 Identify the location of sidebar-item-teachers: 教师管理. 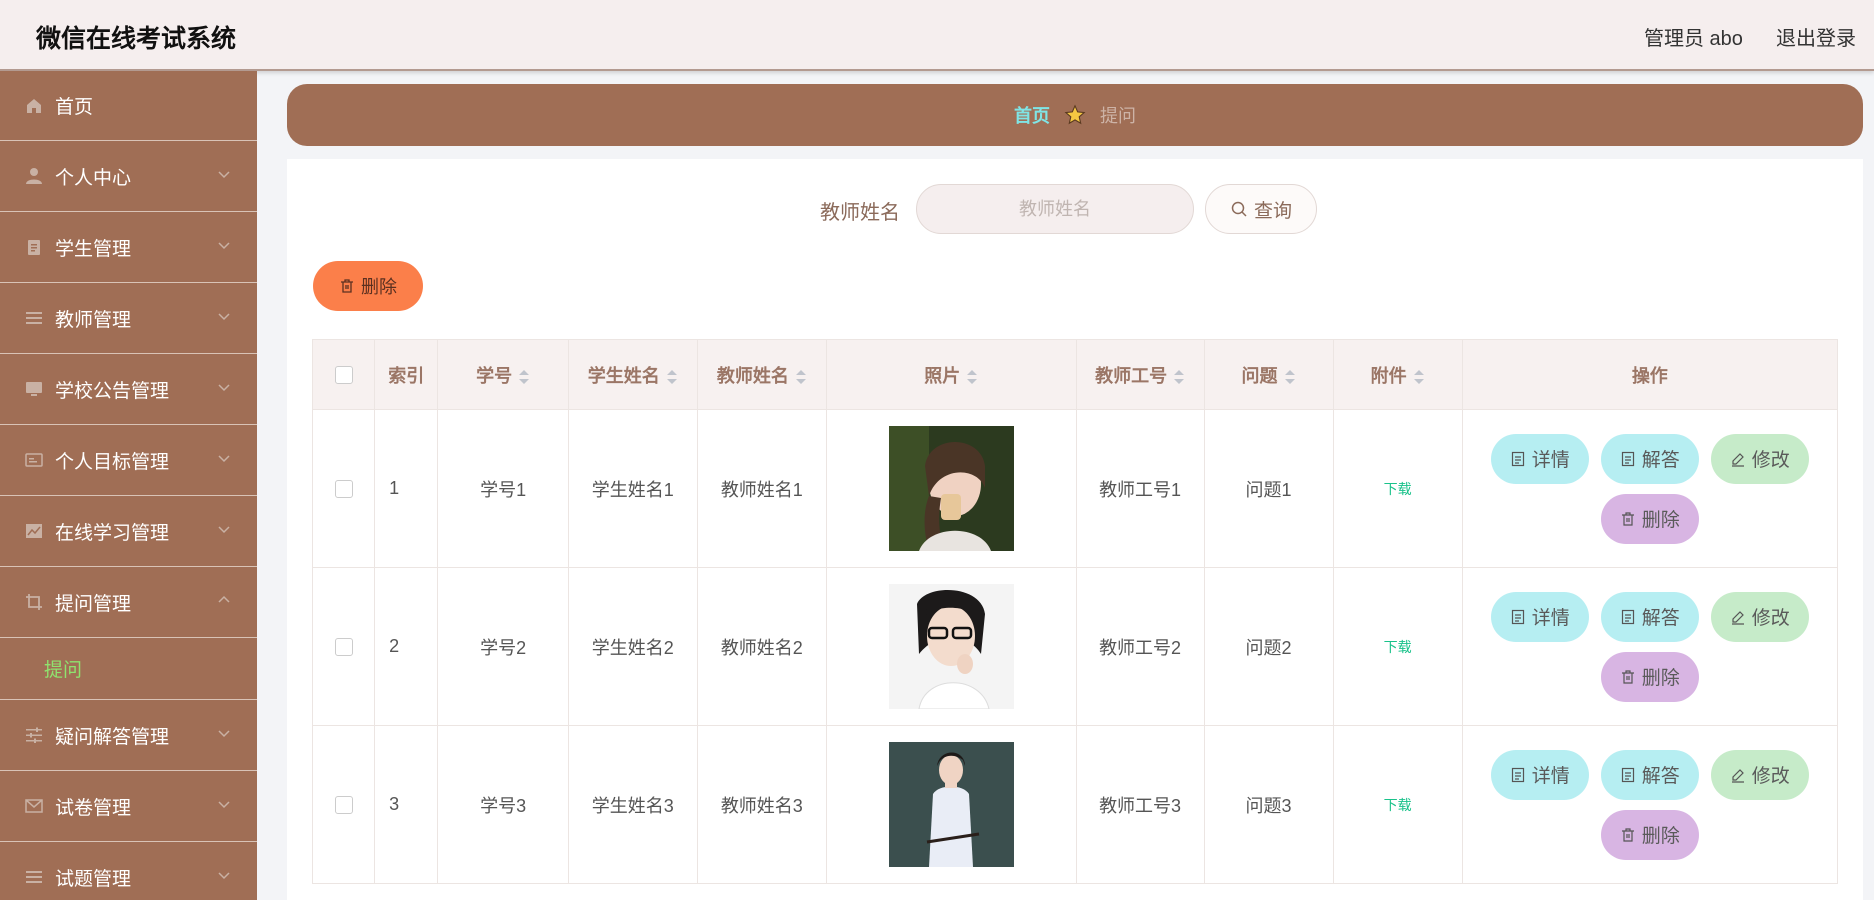
(128, 318).